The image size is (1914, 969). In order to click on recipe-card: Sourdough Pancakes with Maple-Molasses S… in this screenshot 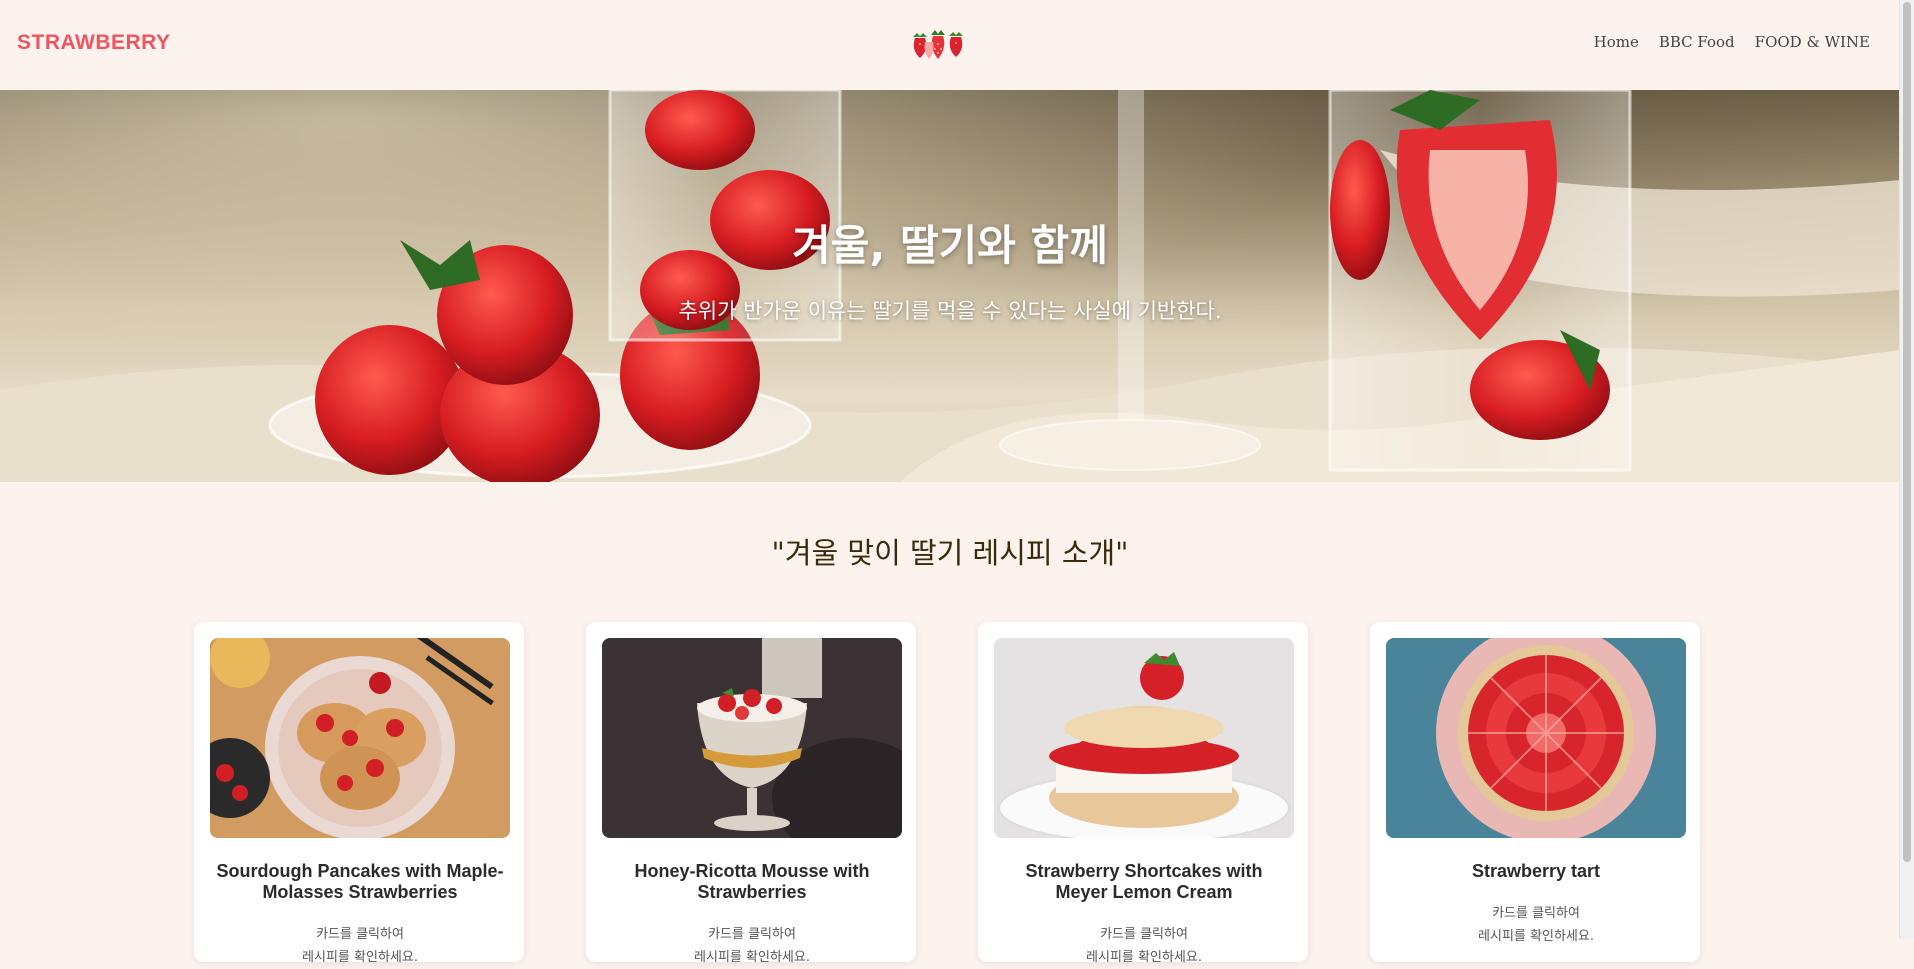, I will do `click(359, 793)`.